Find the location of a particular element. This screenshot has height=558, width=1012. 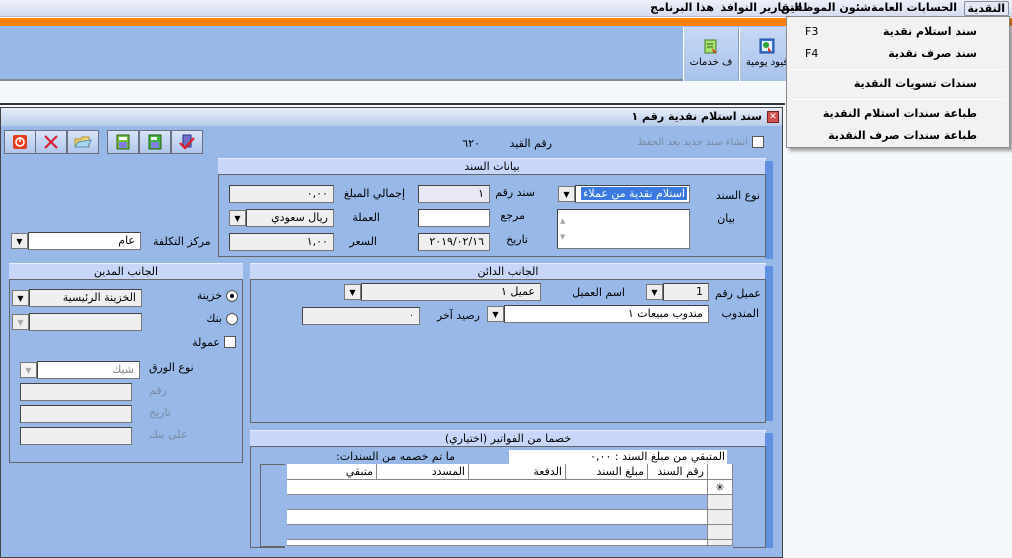

commission-checkbox is located at coordinates (230, 342).